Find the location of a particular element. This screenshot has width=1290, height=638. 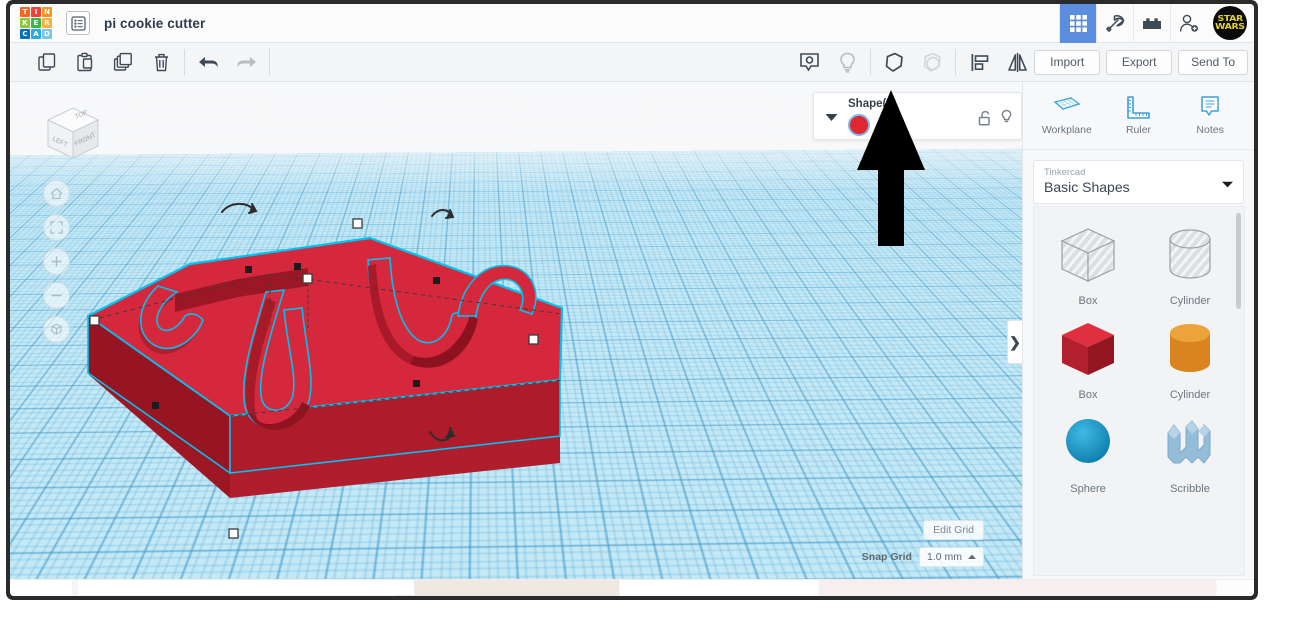

viewport-nav-controls is located at coordinates (56, 261).